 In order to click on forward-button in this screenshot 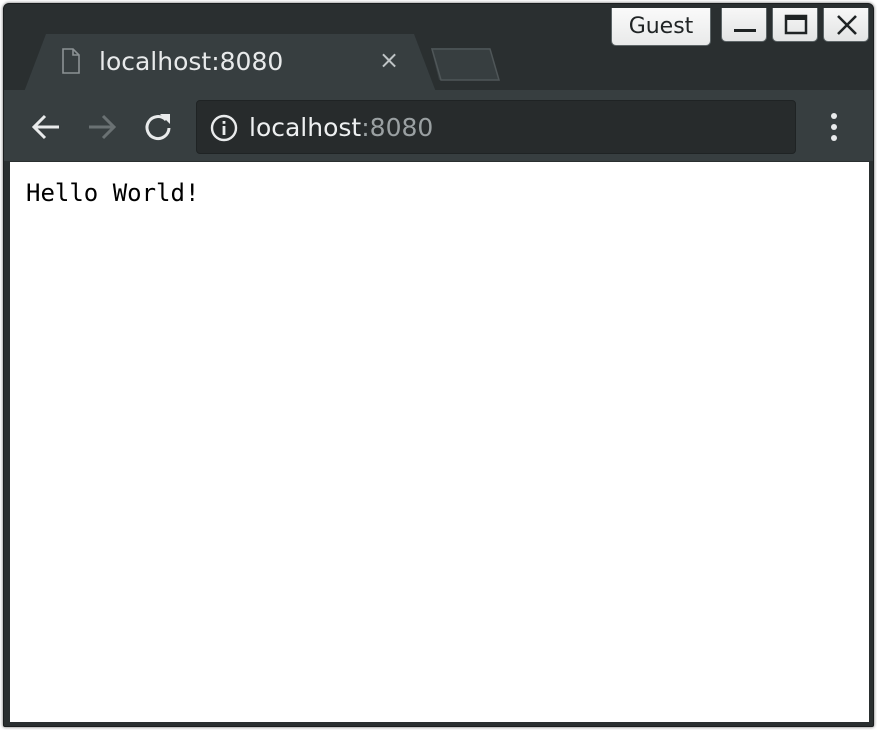, I will do `click(102, 127)`.